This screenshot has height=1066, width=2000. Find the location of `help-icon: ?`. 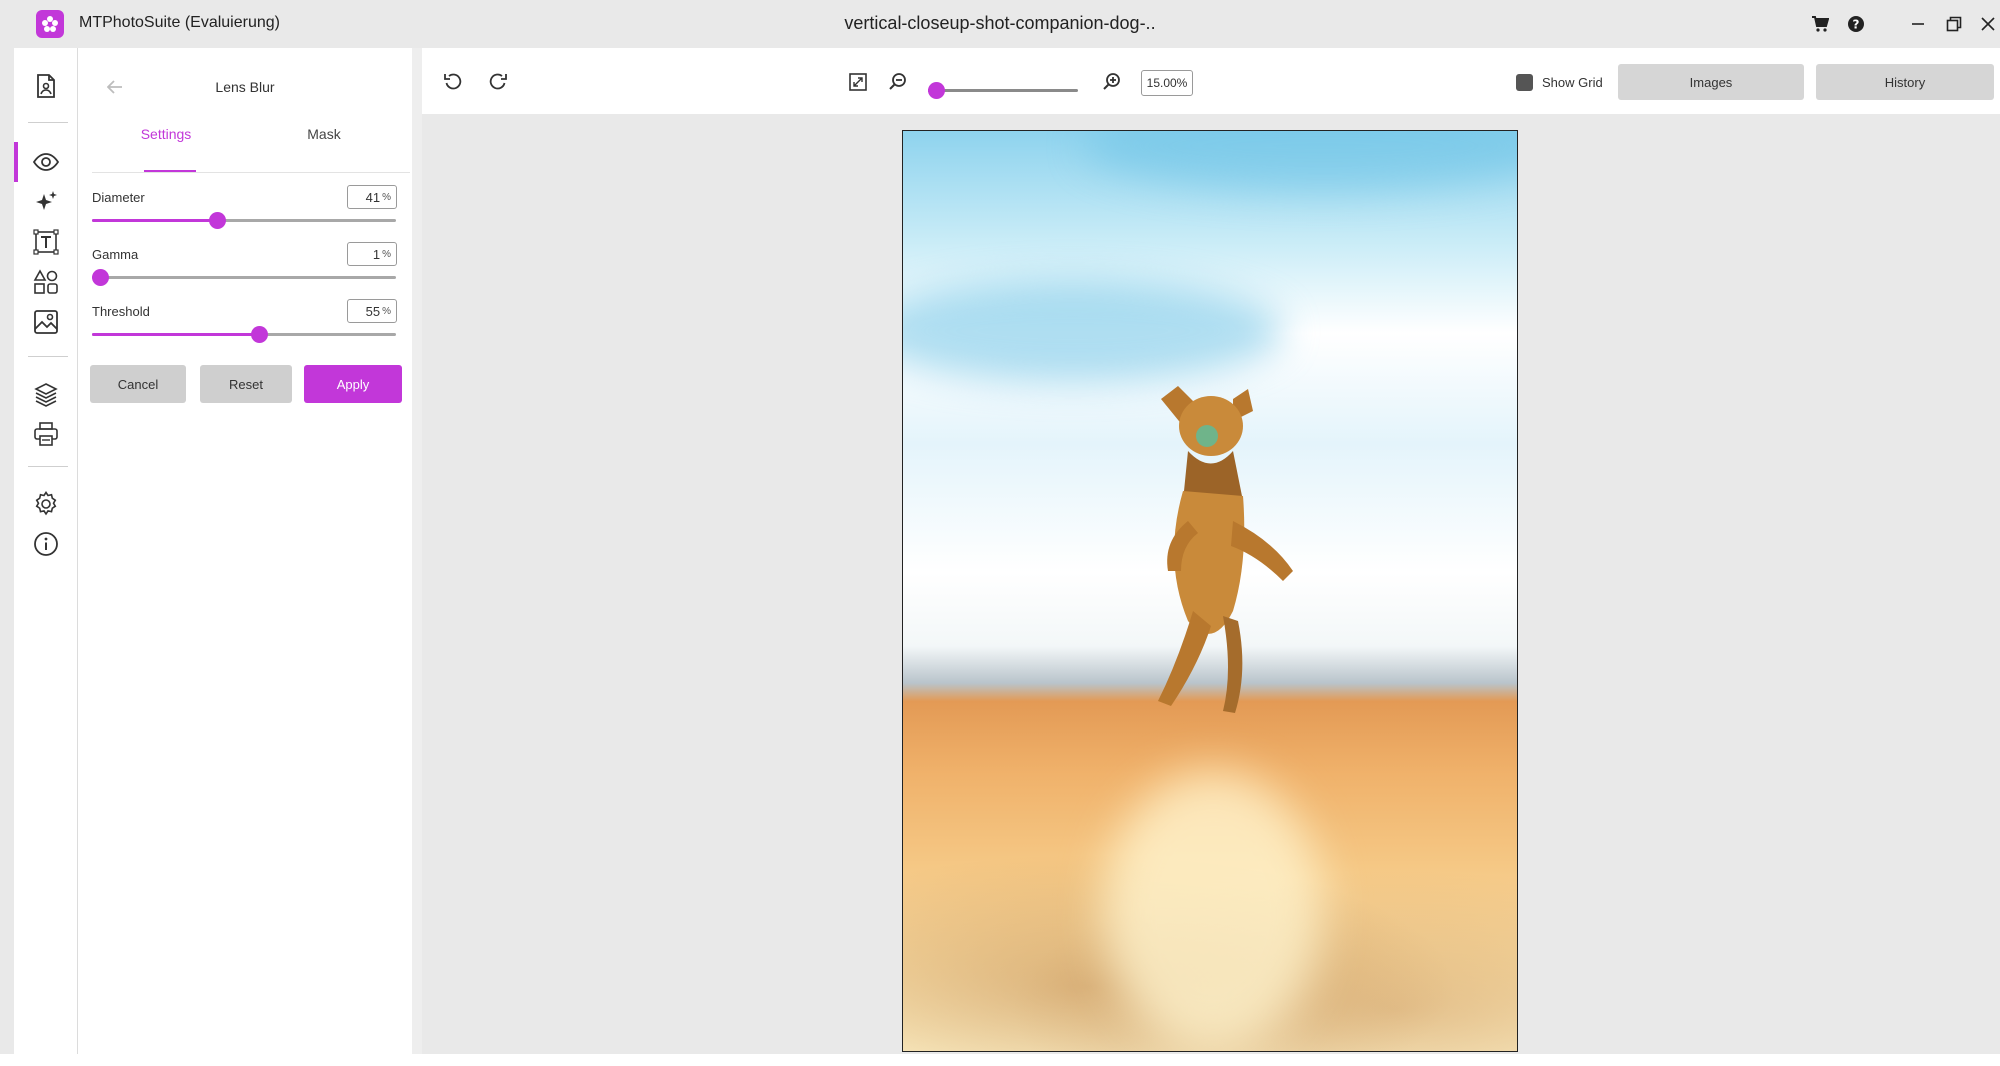

help-icon: ? is located at coordinates (1856, 24).